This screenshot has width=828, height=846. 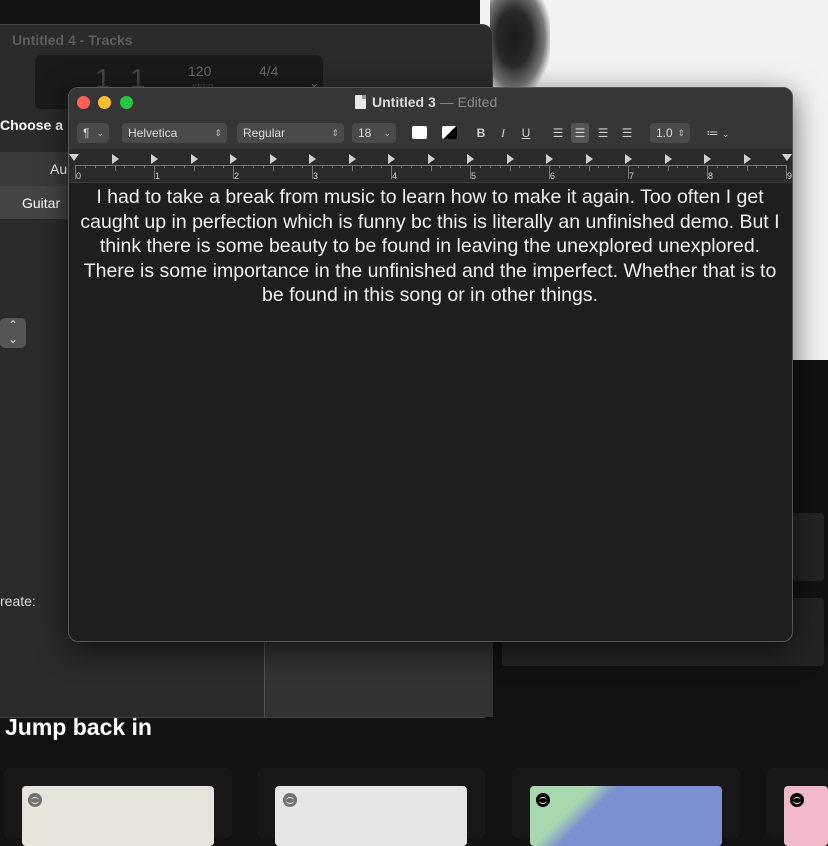 I want to click on align-left-icon: ☰, so click(x=558, y=133).